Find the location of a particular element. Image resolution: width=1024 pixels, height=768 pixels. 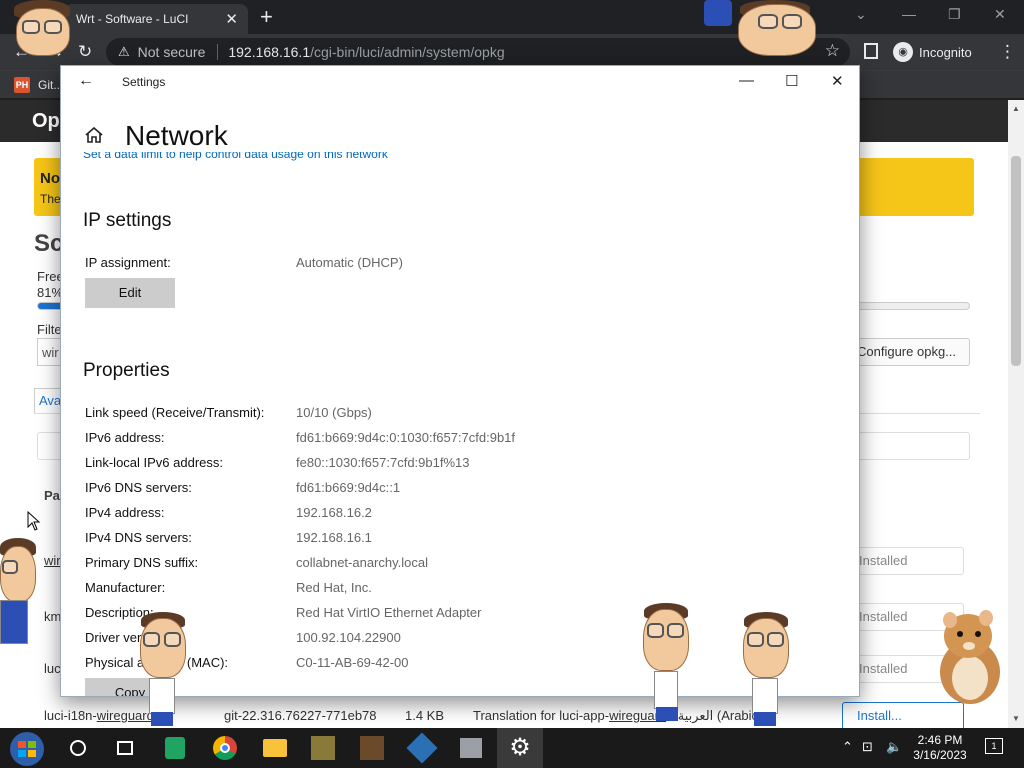

property-value: Red Hat, Inc. is located at coordinates (334, 587).